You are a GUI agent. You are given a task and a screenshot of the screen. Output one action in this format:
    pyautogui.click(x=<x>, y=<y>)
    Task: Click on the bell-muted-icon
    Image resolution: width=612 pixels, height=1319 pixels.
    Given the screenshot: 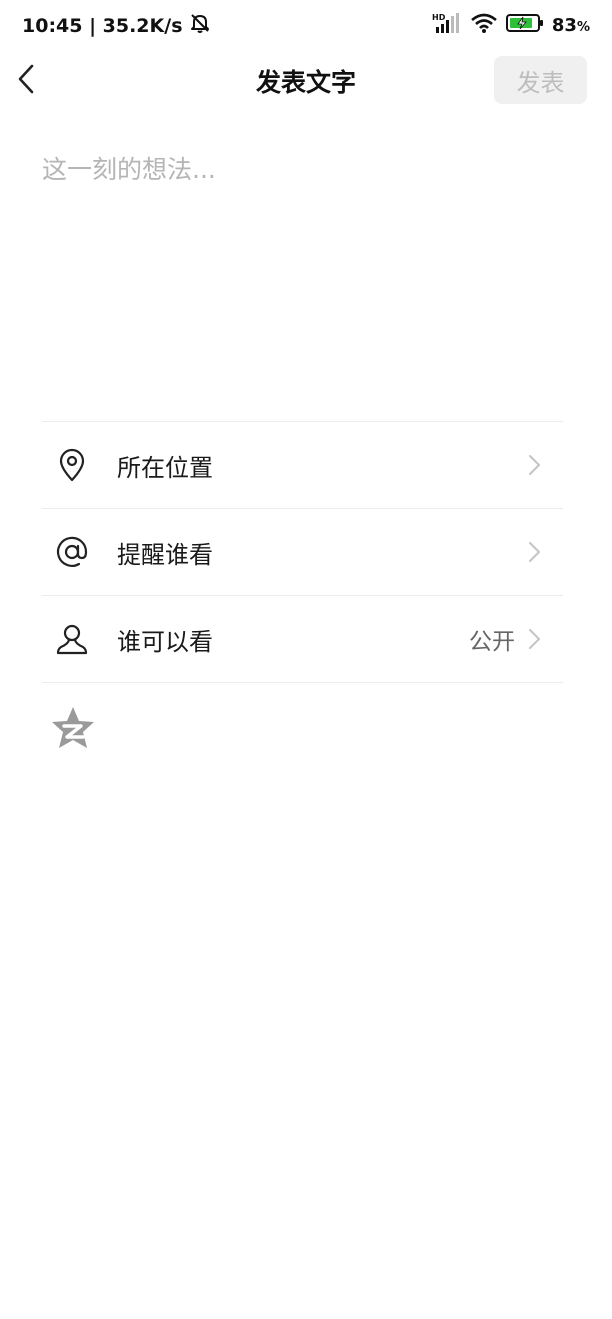 What is the action you would take?
    pyautogui.click(x=200, y=25)
    